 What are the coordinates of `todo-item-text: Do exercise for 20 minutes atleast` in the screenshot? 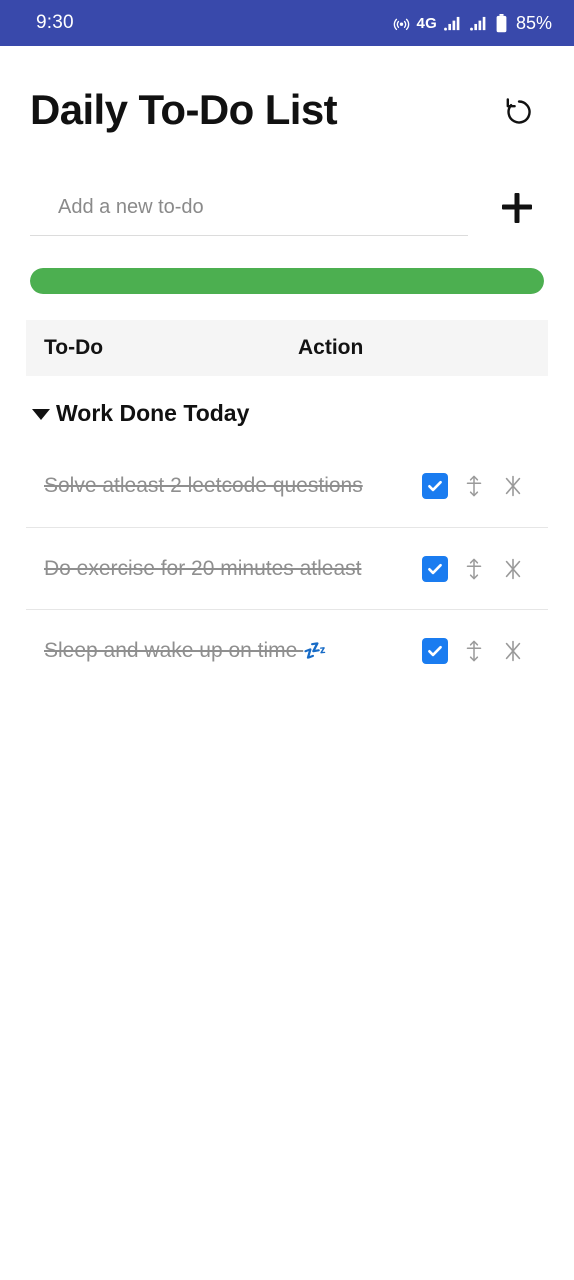 It's located at (203, 568).